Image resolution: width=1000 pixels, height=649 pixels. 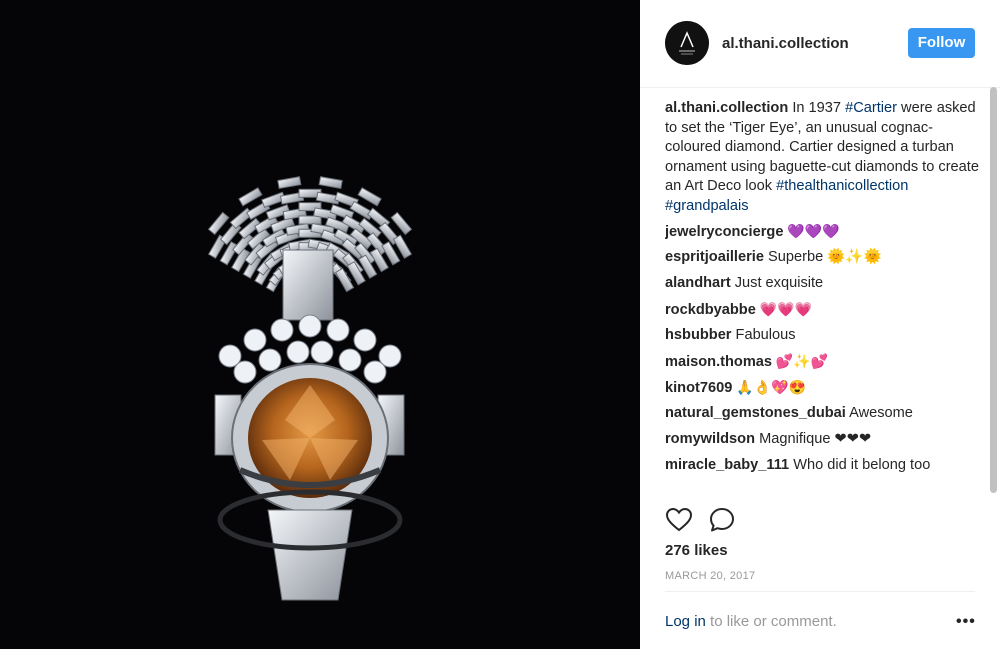 What do you see at coordinates (310, 220) in the screenshot?
I see `baguette-stone` at bounding box center [310, 220].